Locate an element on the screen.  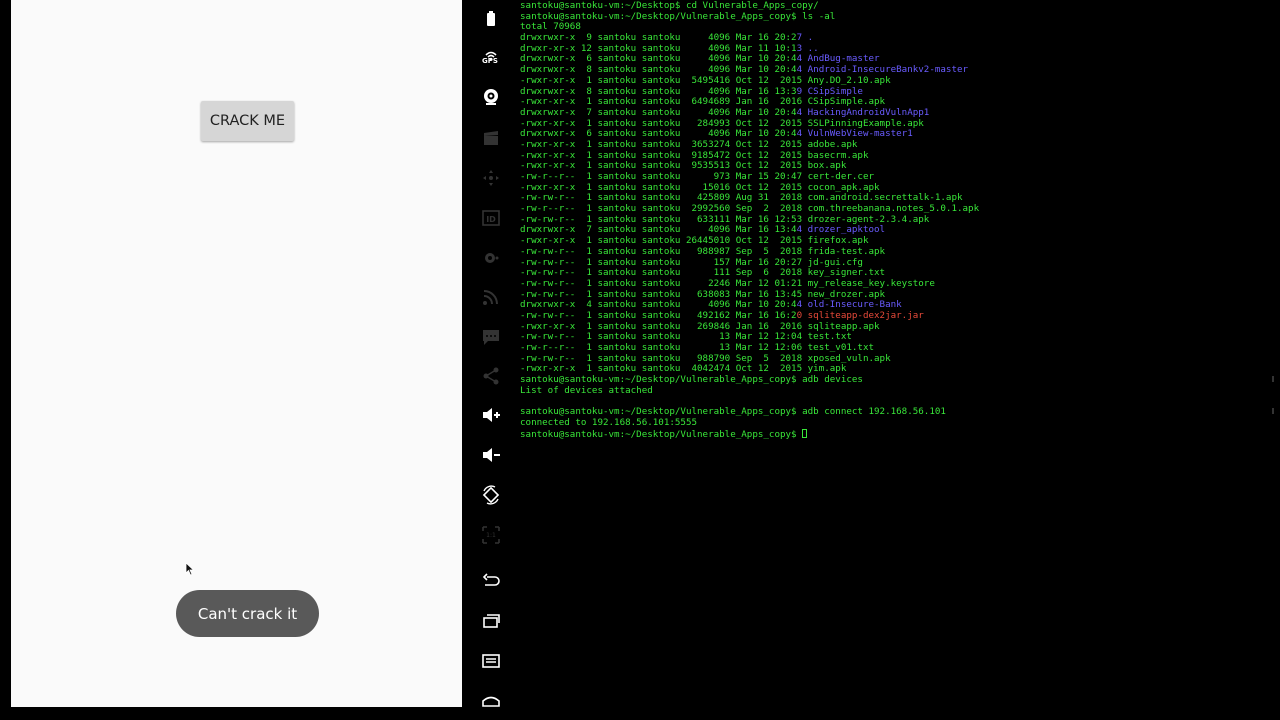
recent-apps-icon is located at coordinates (491, 621).